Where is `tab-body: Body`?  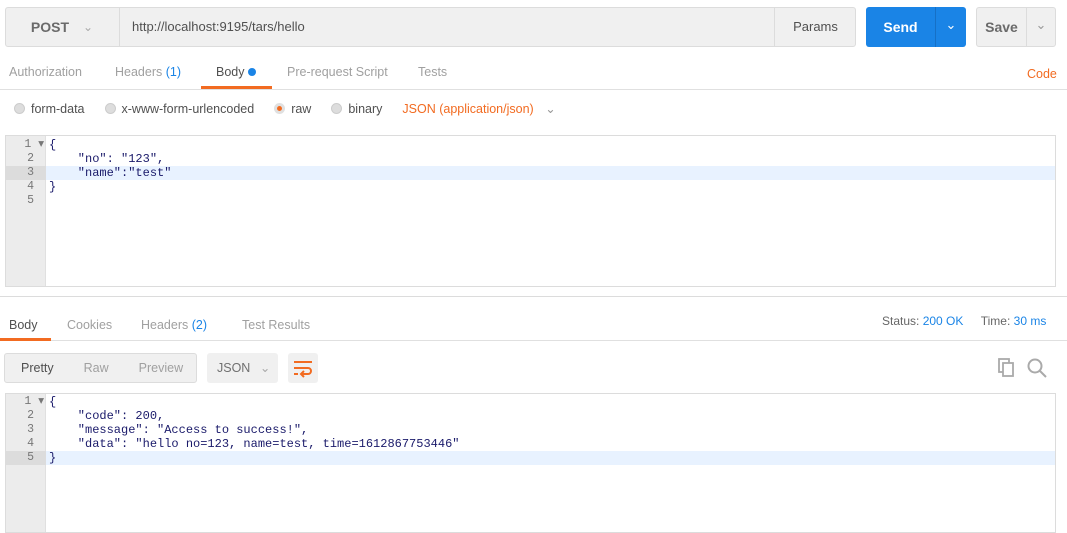
tab-body: Body is located at coordinates (236, 72).